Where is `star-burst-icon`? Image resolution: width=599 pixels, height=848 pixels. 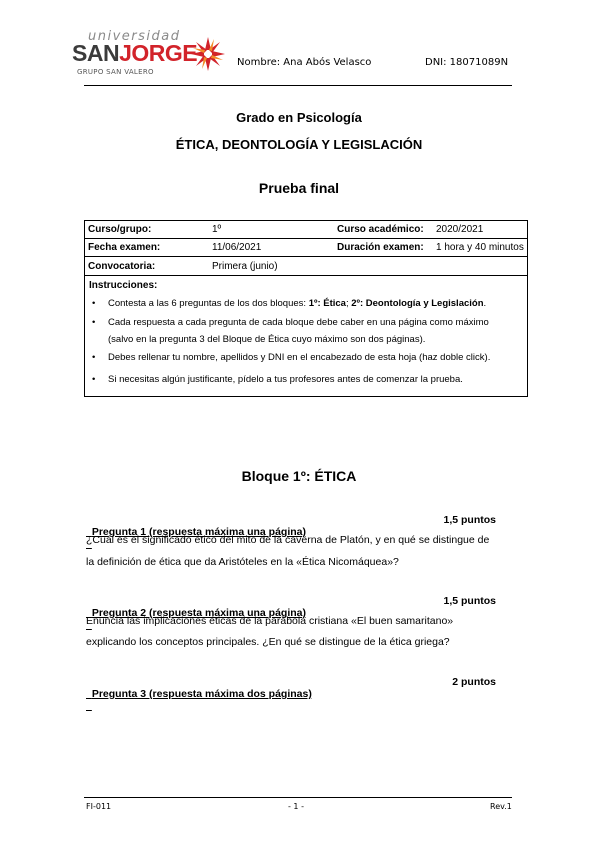
star-burst-icon is located at coordinates (208, 54).